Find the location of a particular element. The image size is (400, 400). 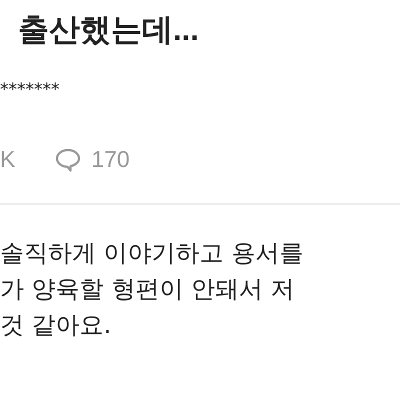

author-name: ******* is located at coordinates (30, 90).